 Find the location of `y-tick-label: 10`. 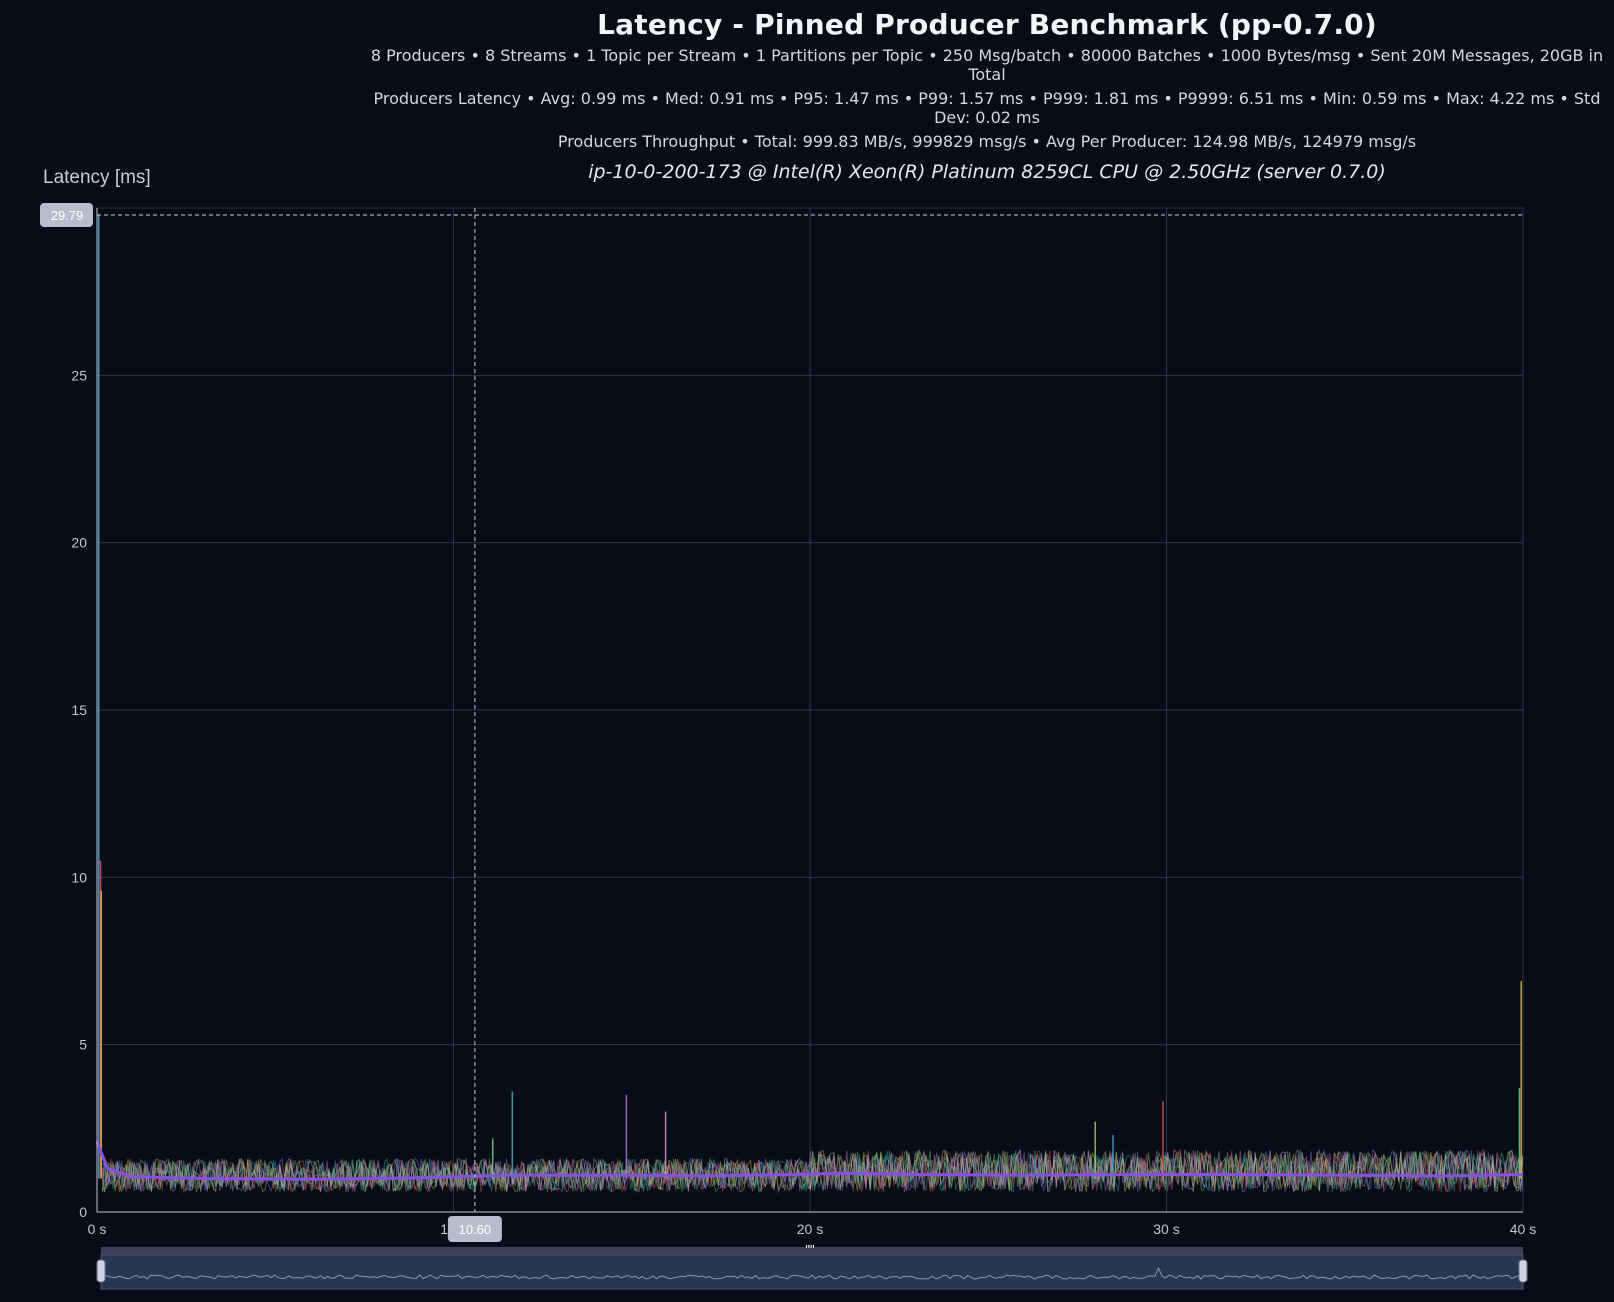

y-tick-label: 10 is located at coordinates (79, 877).